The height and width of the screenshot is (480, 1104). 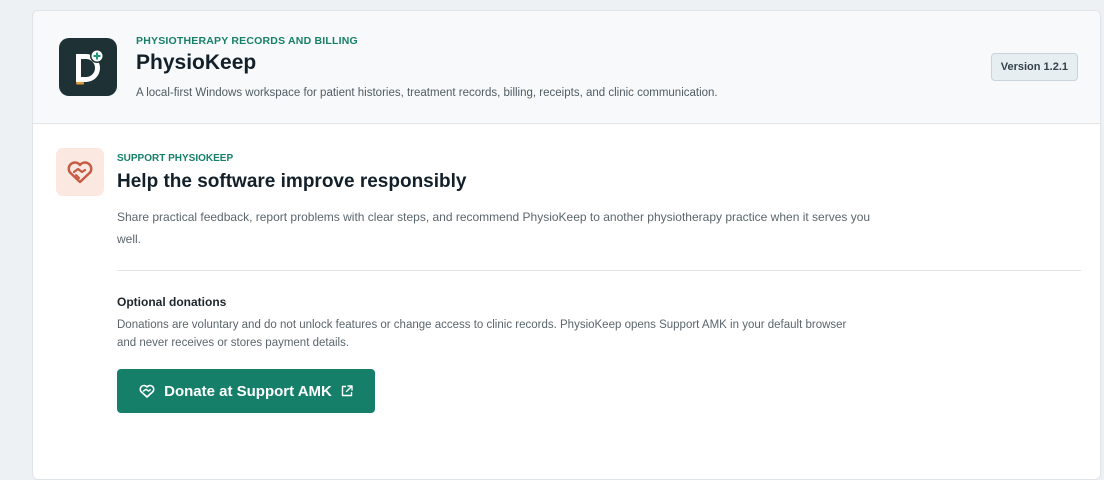 I want to click on donate-button-label: Donate at Support AMK, so click(x=248, y=391).